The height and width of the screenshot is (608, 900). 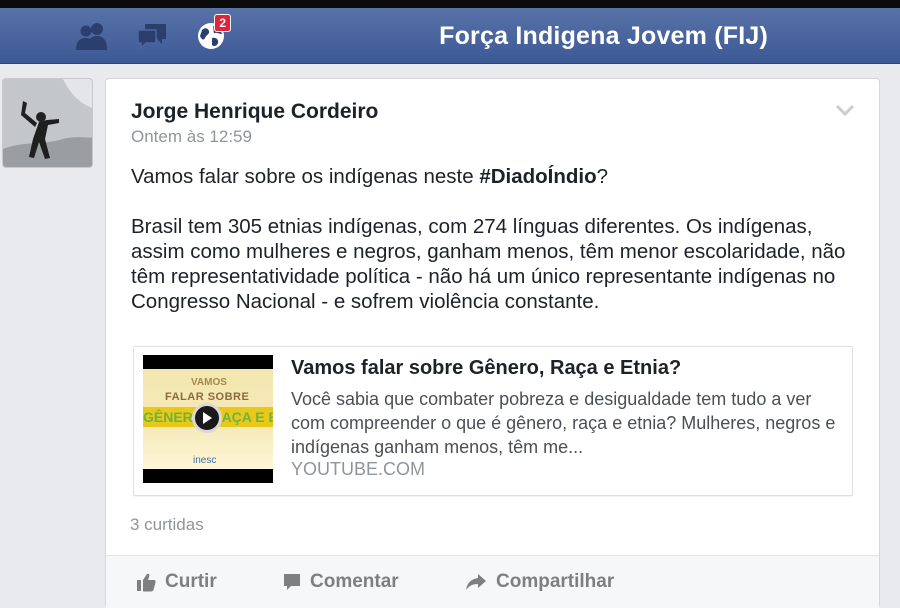 What do you see at coordinates (191, 581) in the screenshot?
I see `like-label: Curtir` at bounding box center [191, 581].